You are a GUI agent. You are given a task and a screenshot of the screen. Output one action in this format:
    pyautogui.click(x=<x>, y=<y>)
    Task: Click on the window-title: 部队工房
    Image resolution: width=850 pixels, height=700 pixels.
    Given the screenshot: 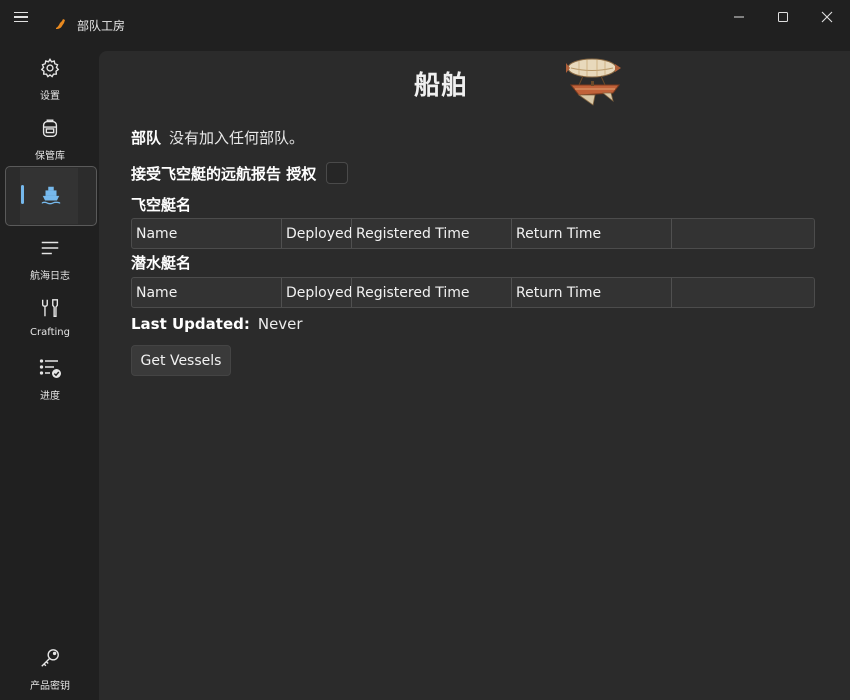 What is the action you would take?
    pyautogui.click(x=101, y=26)
    